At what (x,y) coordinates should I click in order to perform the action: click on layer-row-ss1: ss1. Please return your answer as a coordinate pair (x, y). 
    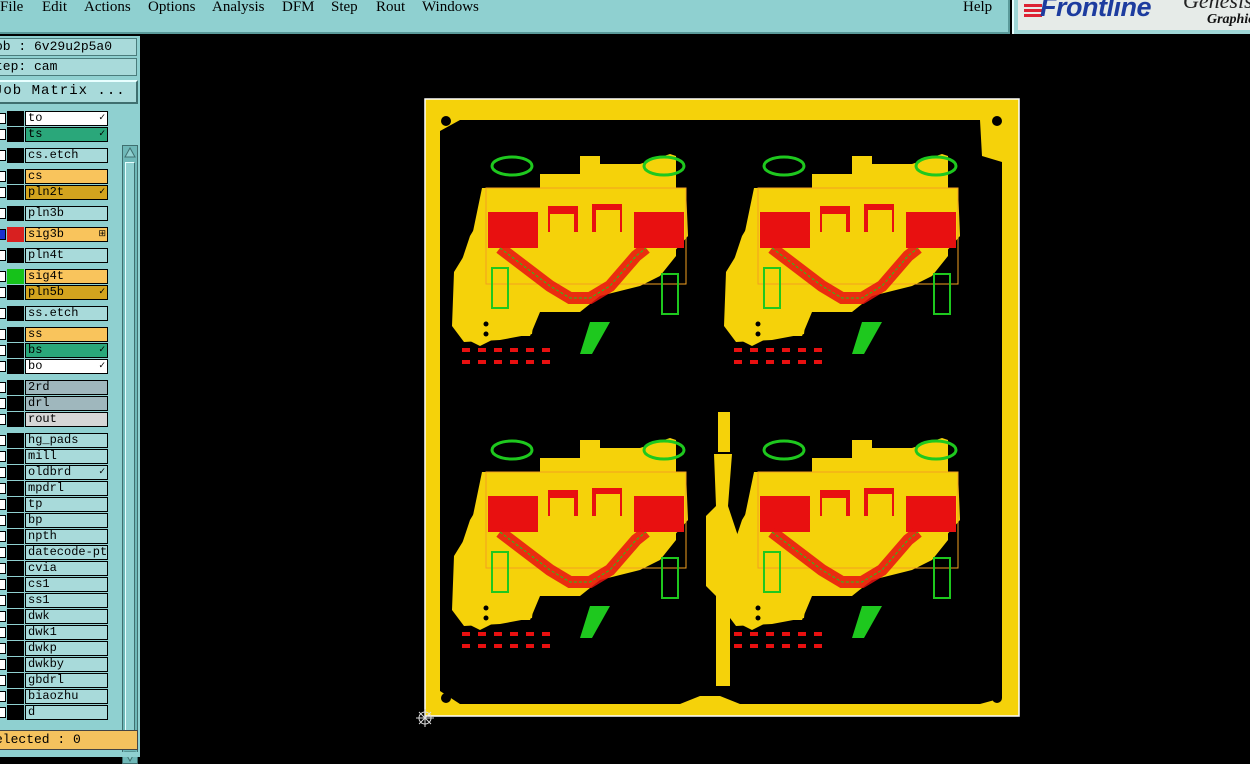
    Looking at the image, I should click on (61, 600).